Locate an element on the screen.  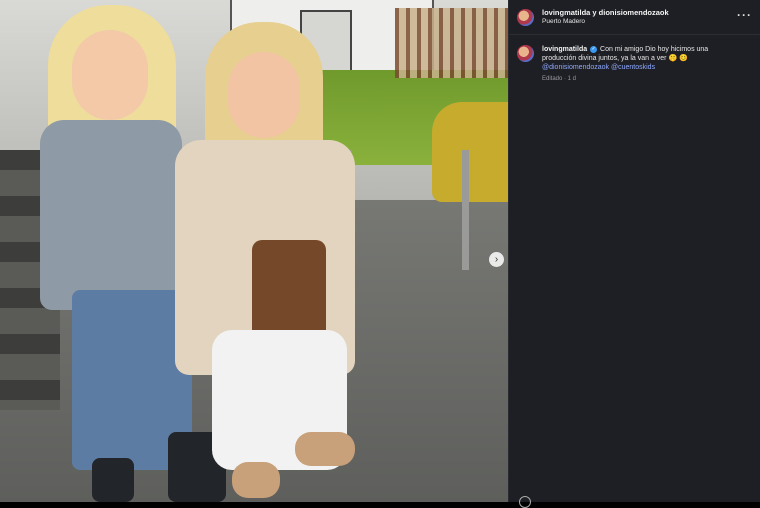
photo-girl-shoe-left is located at coordinates (256, 480).